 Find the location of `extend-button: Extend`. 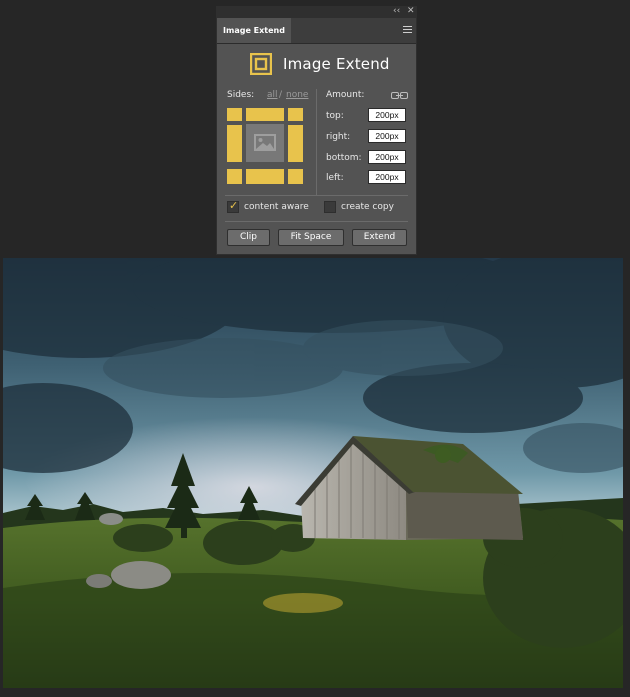

extend-button: Extend is located at coordinates (379, 237).